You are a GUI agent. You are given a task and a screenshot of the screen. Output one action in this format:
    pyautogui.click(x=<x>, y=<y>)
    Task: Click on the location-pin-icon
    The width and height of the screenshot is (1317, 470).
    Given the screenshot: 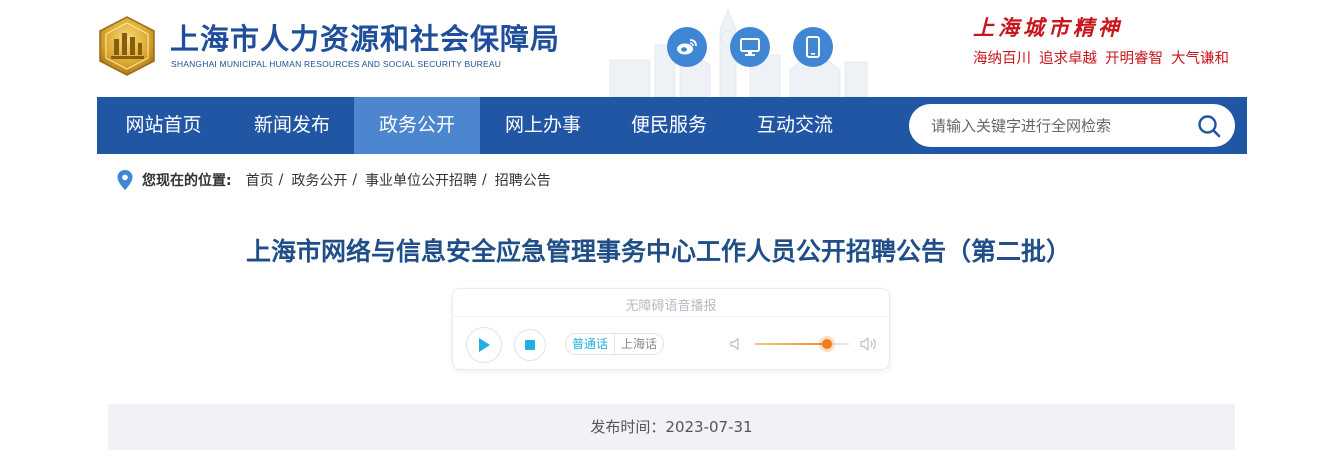 What is the action you would take?
    pyautogui.click(x=125, y=180)
    